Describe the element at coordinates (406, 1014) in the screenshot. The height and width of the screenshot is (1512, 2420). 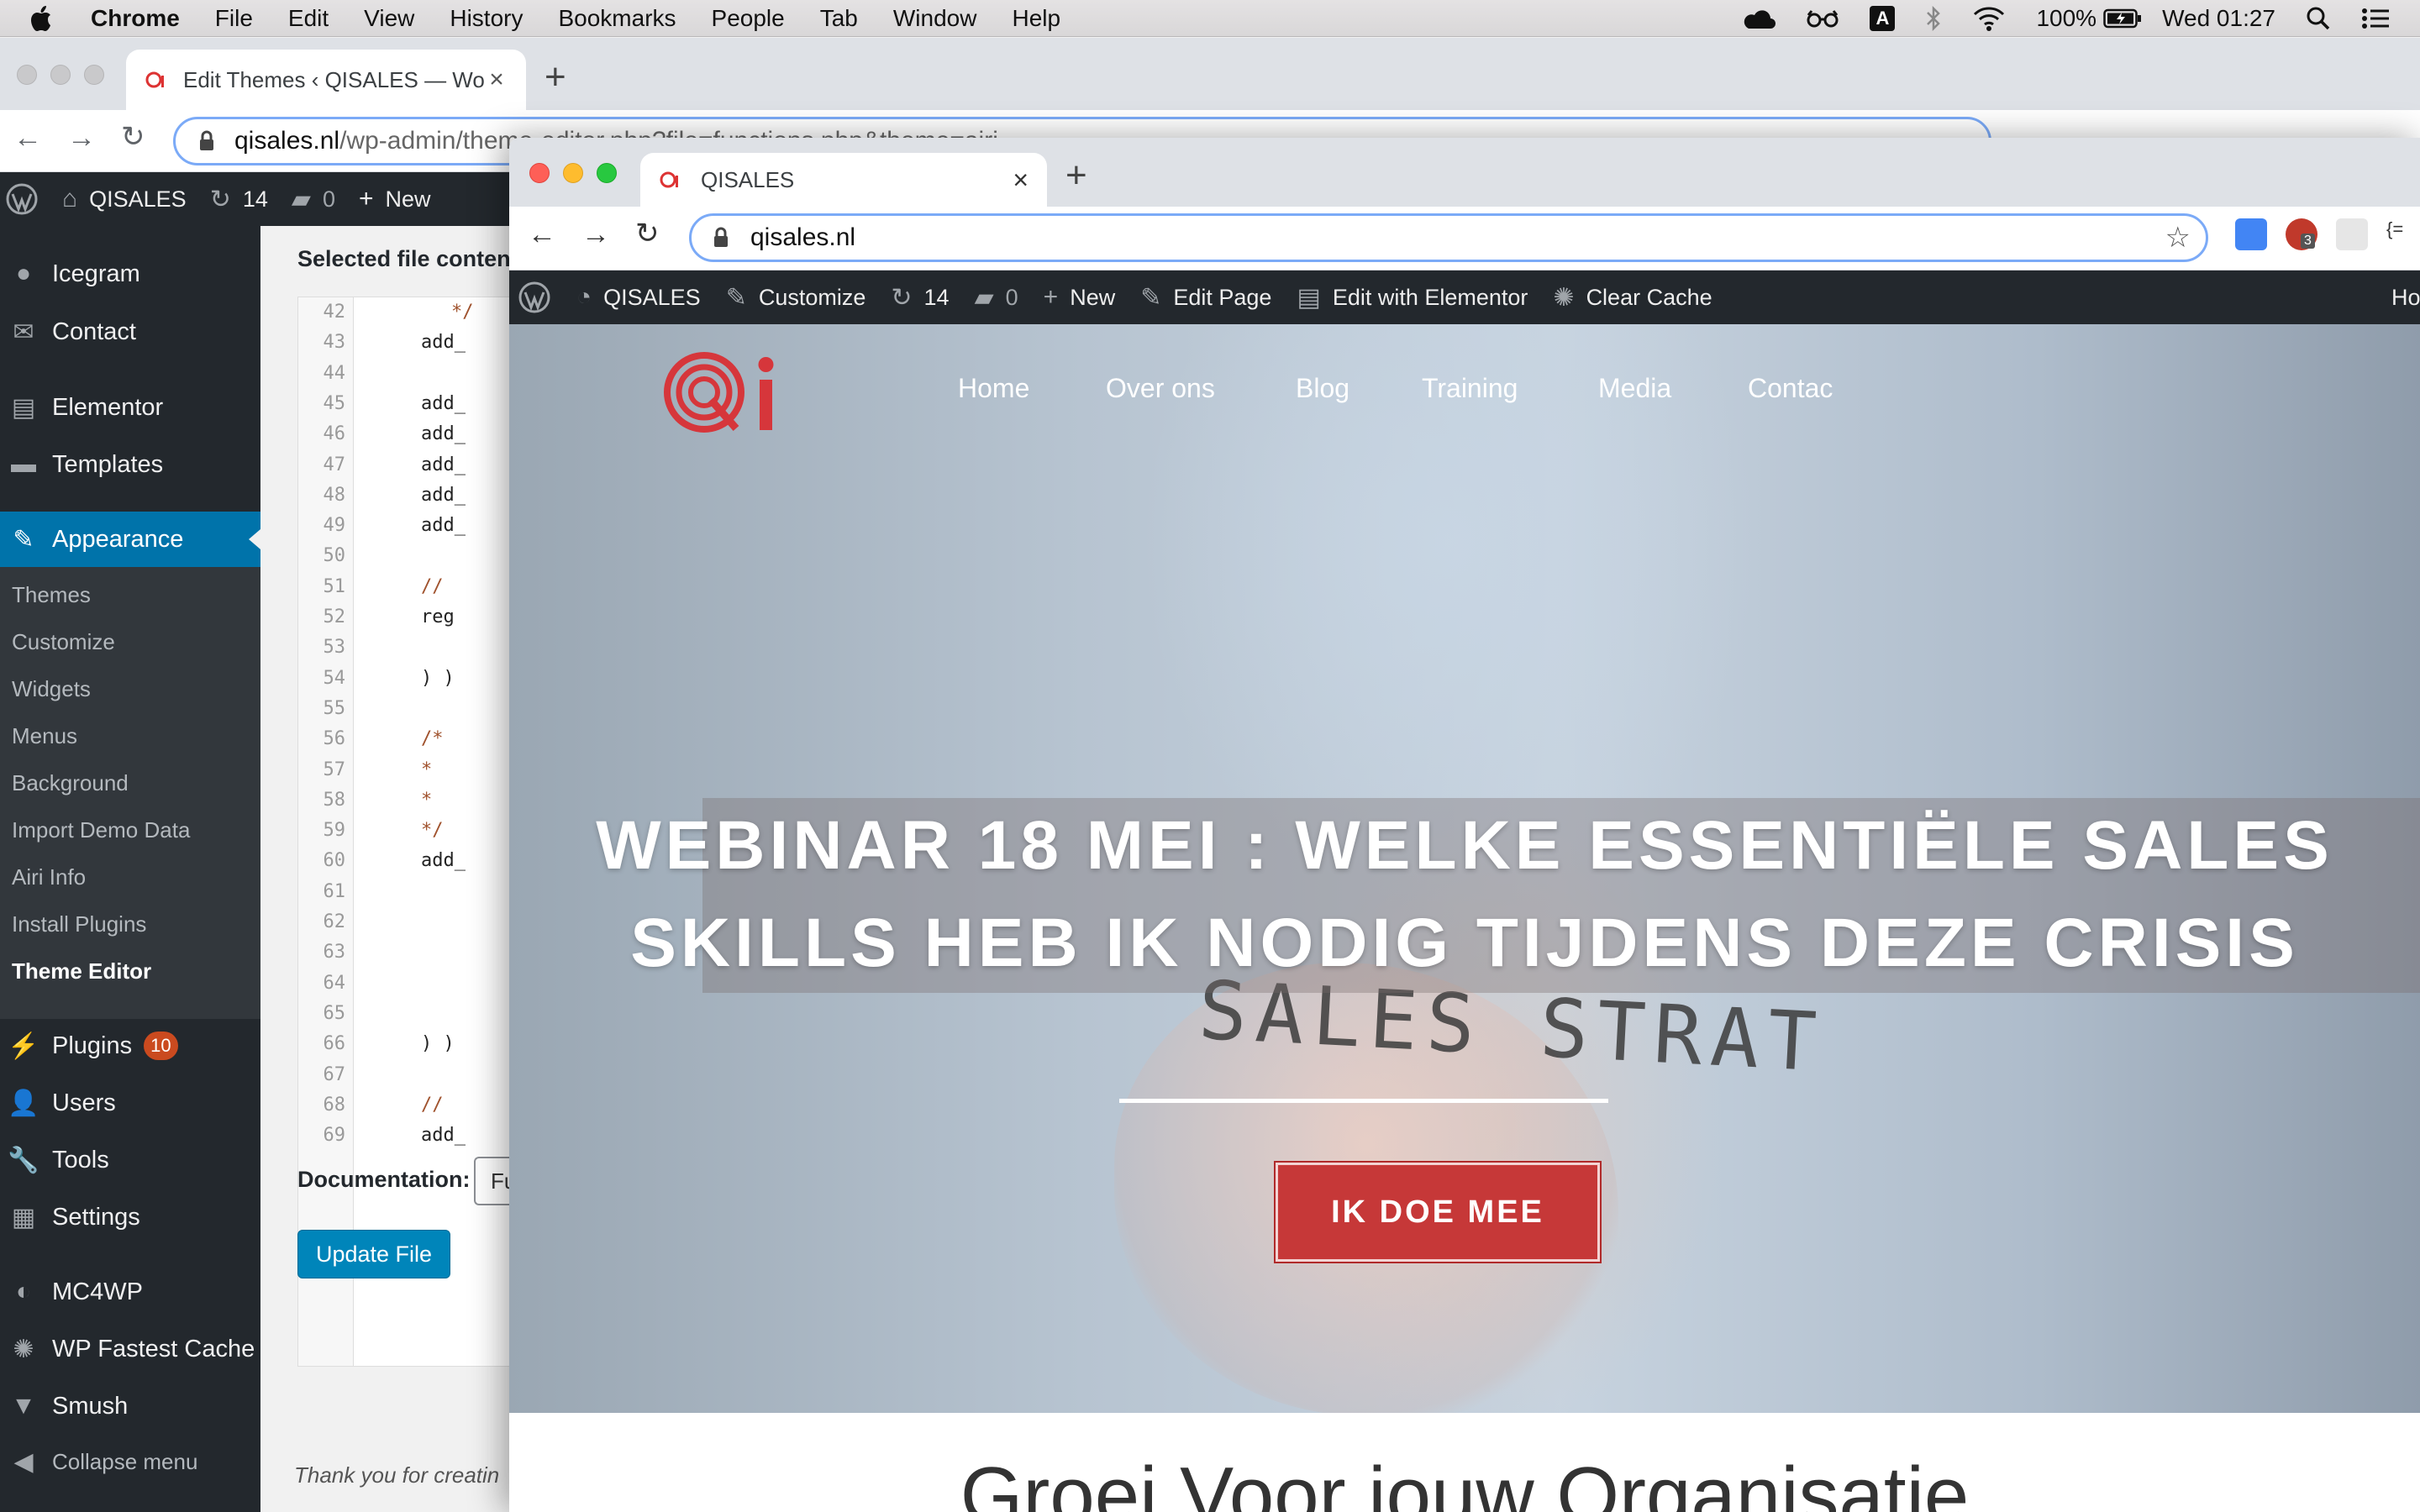
I see `code-line: 65` at that location.